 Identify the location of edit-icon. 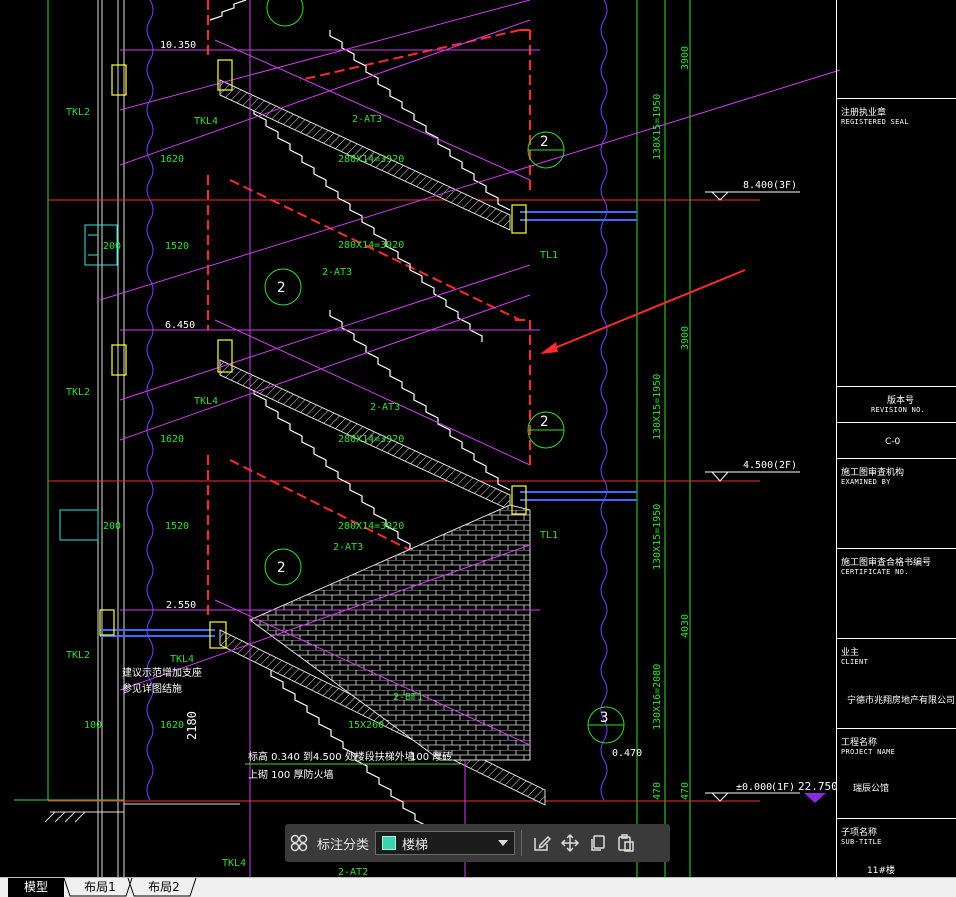
(542, 843).